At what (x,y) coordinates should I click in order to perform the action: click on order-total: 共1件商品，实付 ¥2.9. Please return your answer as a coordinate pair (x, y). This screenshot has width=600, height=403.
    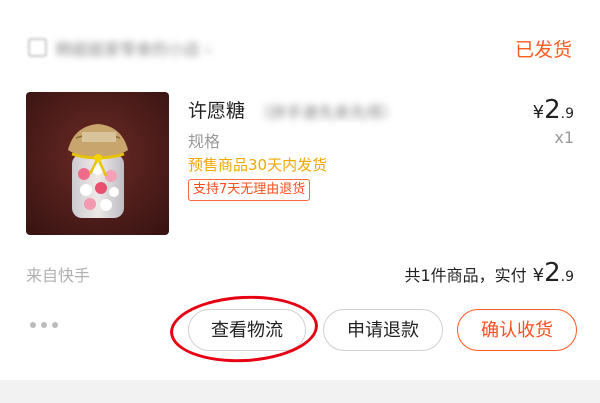
    Looking at the image, I should click on (489, 273).